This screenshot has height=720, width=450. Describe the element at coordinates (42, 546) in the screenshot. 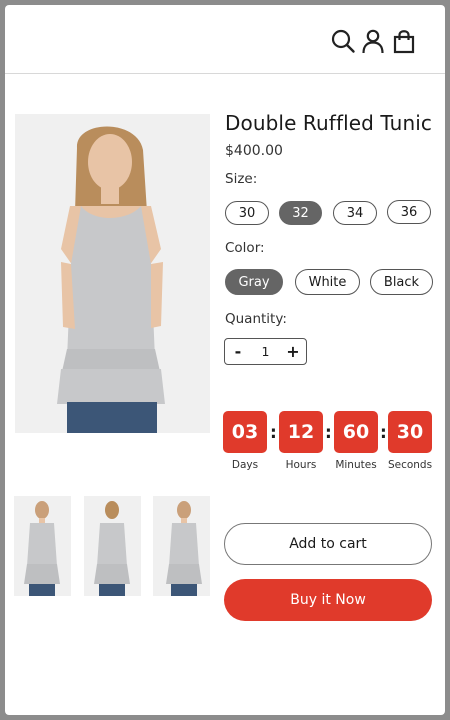

I see `thumbnail-front` at that location.